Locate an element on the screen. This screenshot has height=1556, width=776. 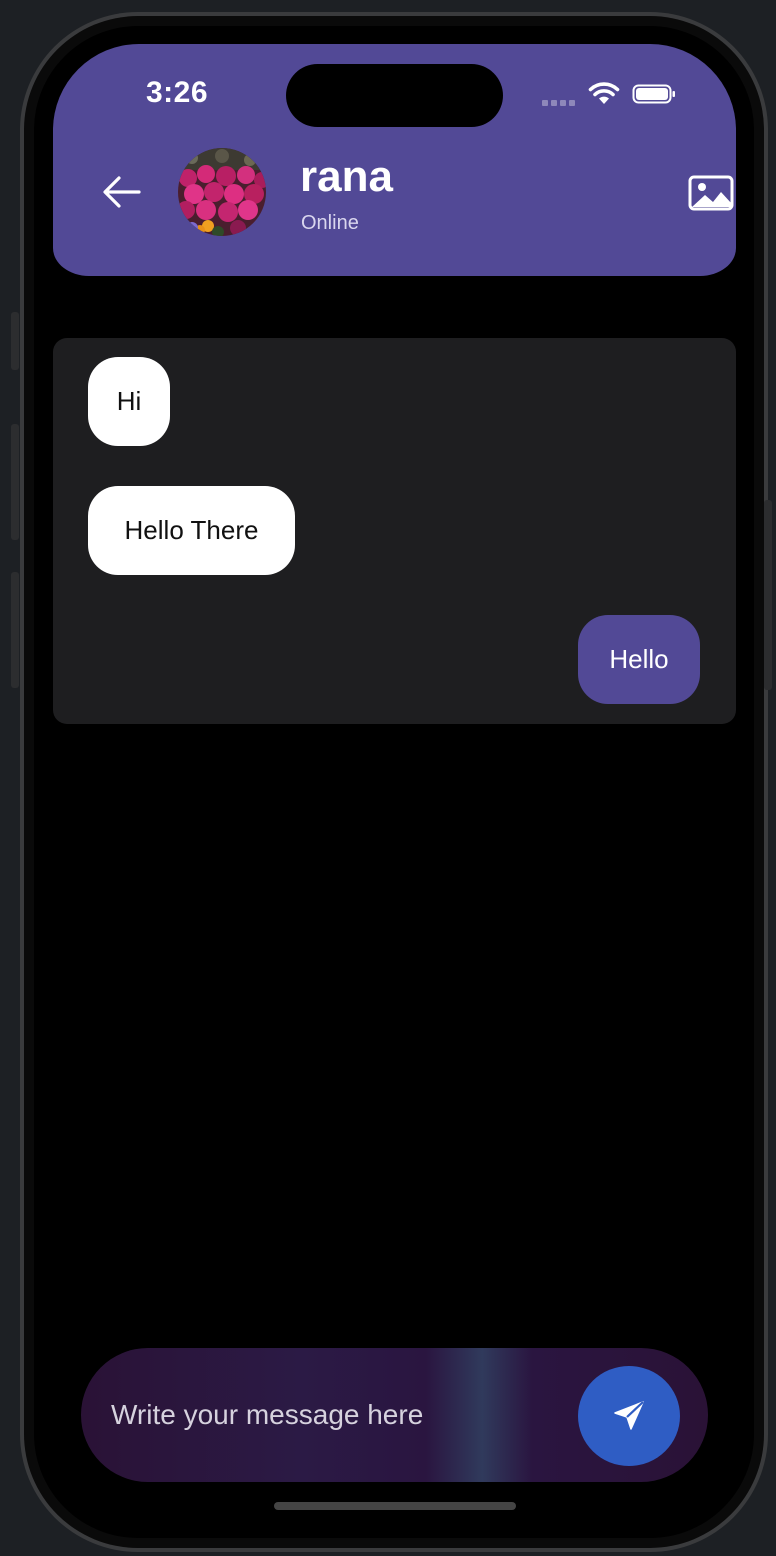
attach-image-button is located at coordinates (711, 193).